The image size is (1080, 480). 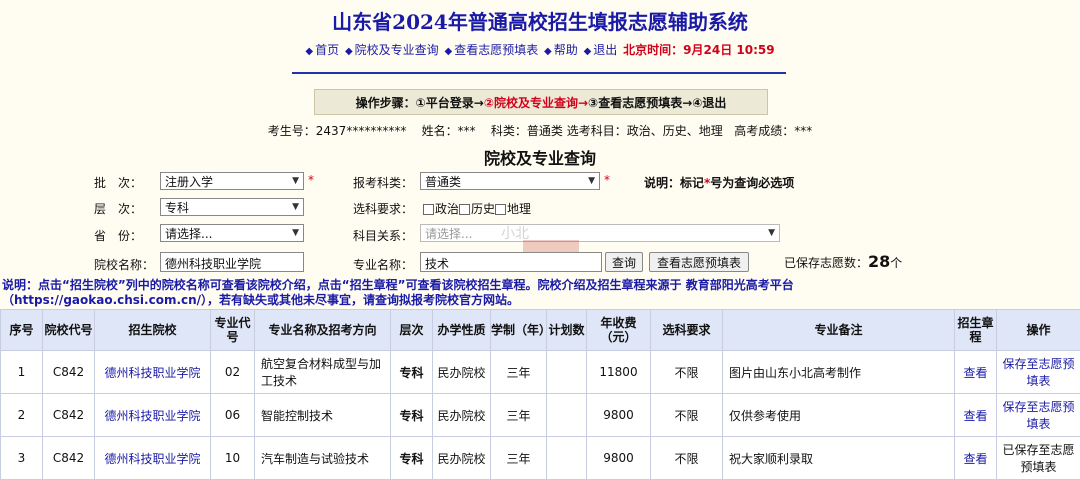 I want to click on checkbox-history, so click(x=464, y=209).